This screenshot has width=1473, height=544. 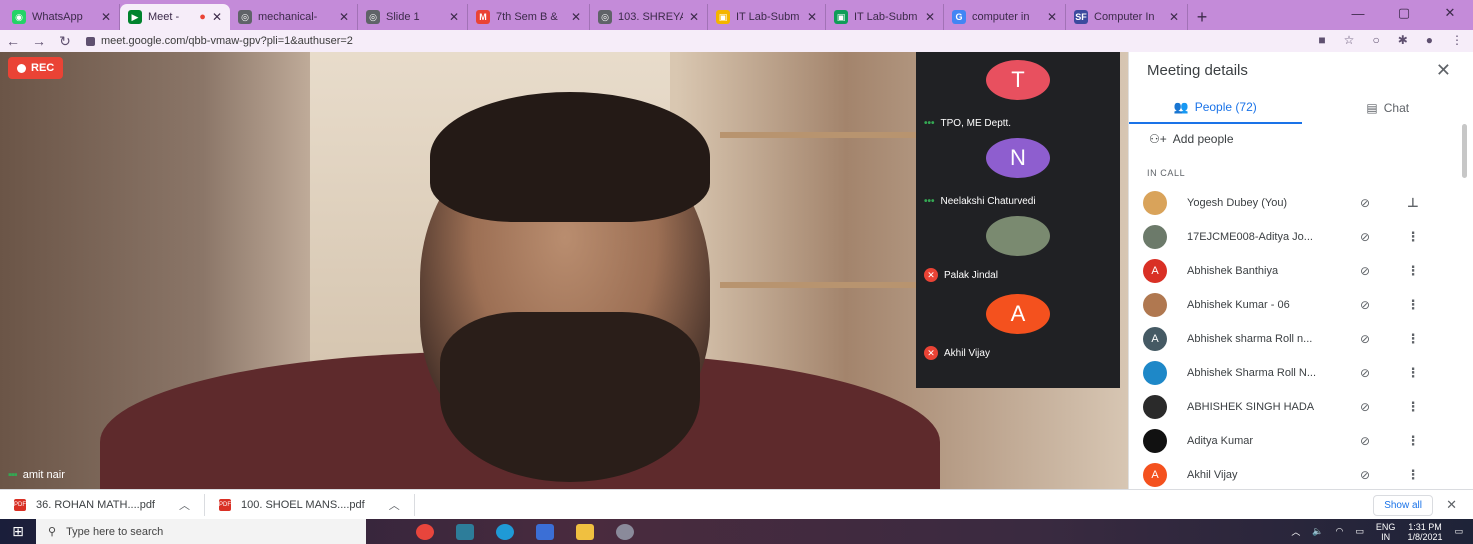 What do you see at coordinates (1293, 339) in the screenshot?
I see `participant-row: A Abhishek sharma Roll n... ⊘ ⋮` at bounding box center [1293, 339].